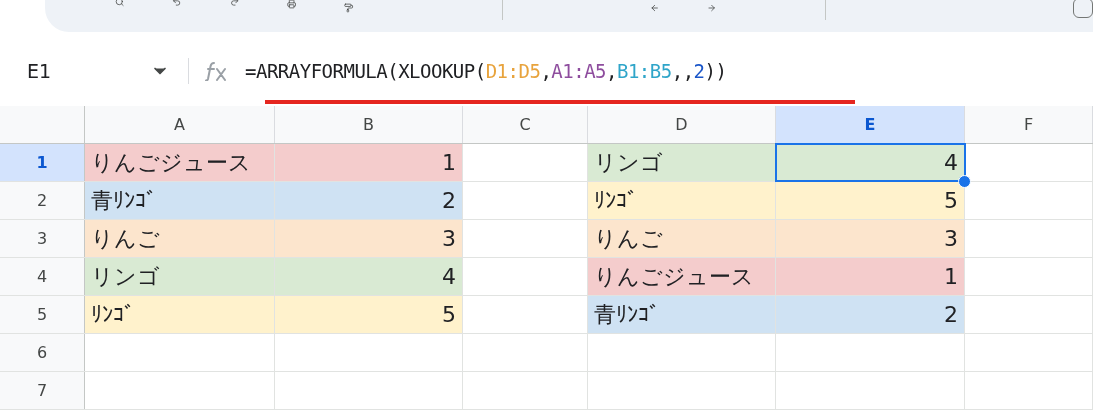 The height and width of the screenshot is (415, 1093). Describe the element at coordinates (75, 71) in the screenshot. I see `name-box: E1` at that location.